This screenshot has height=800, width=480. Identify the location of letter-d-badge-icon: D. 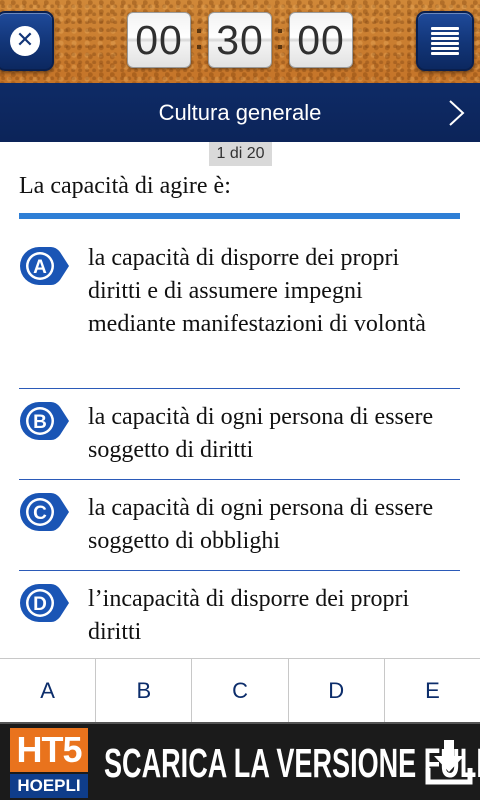
(44, 603).